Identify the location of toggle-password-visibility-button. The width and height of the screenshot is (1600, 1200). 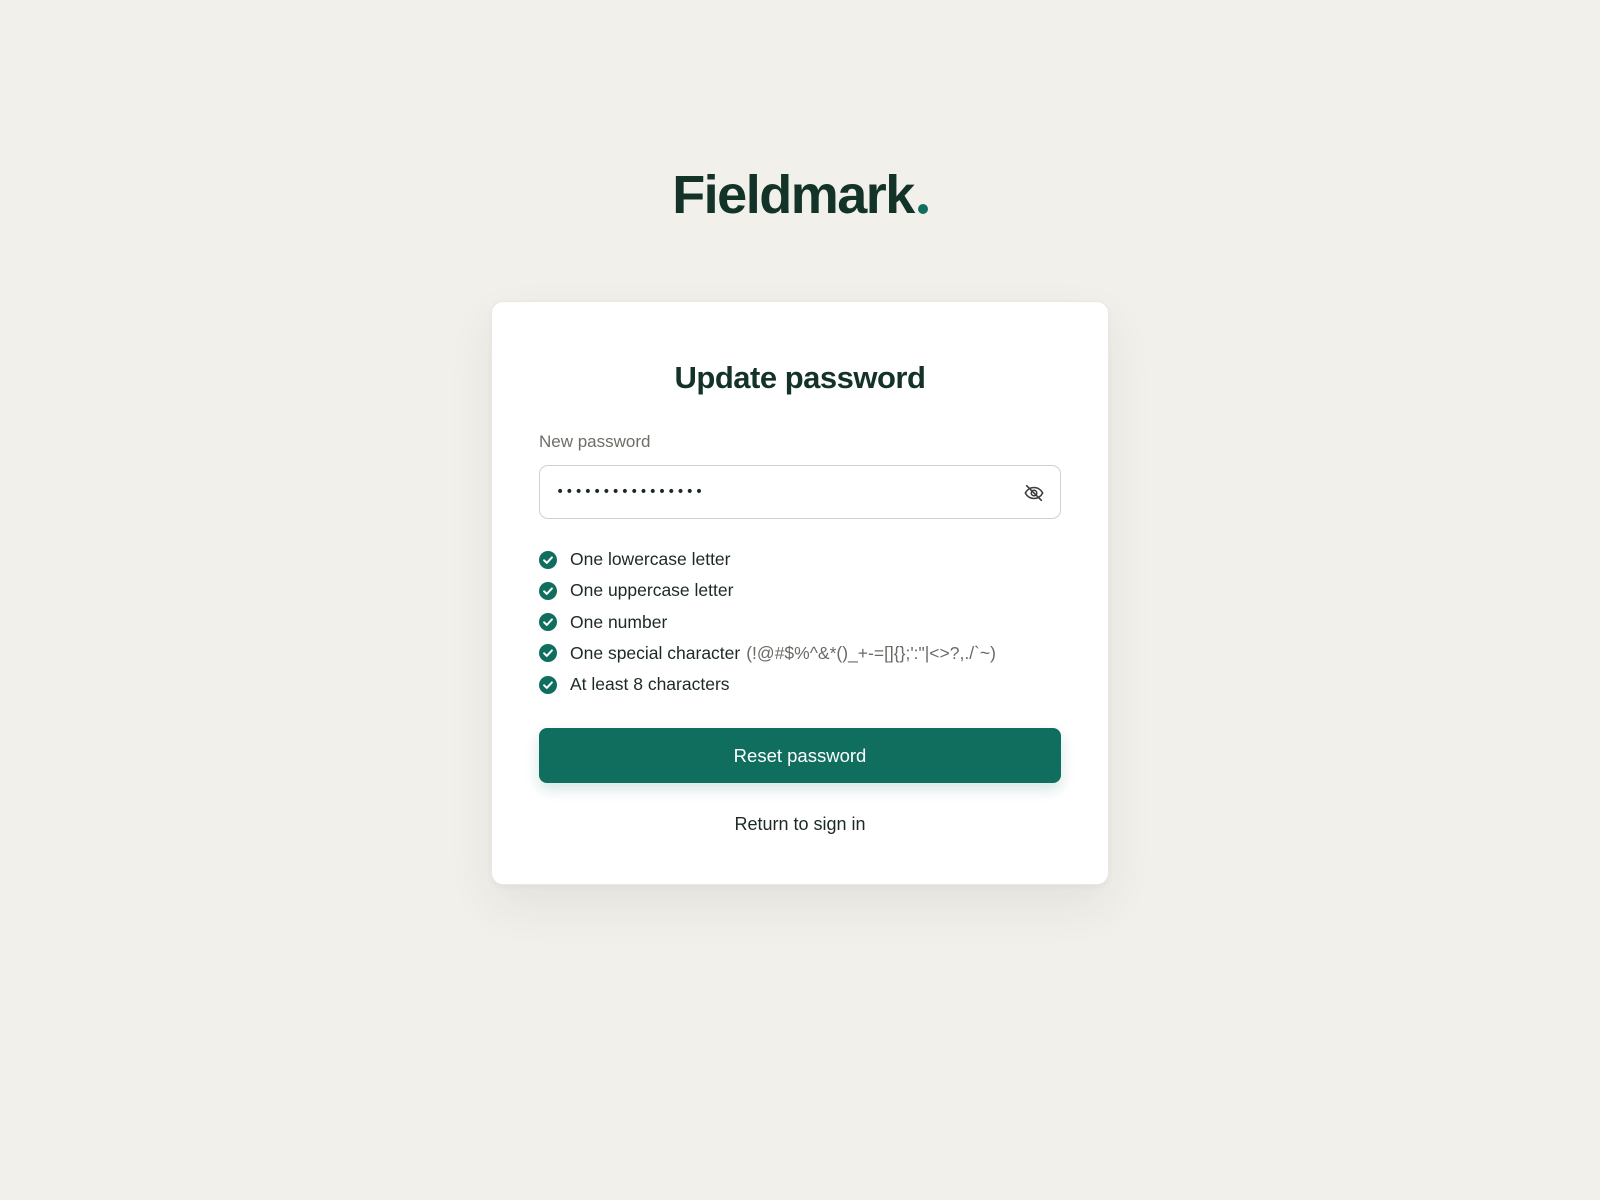
(1034, 493).